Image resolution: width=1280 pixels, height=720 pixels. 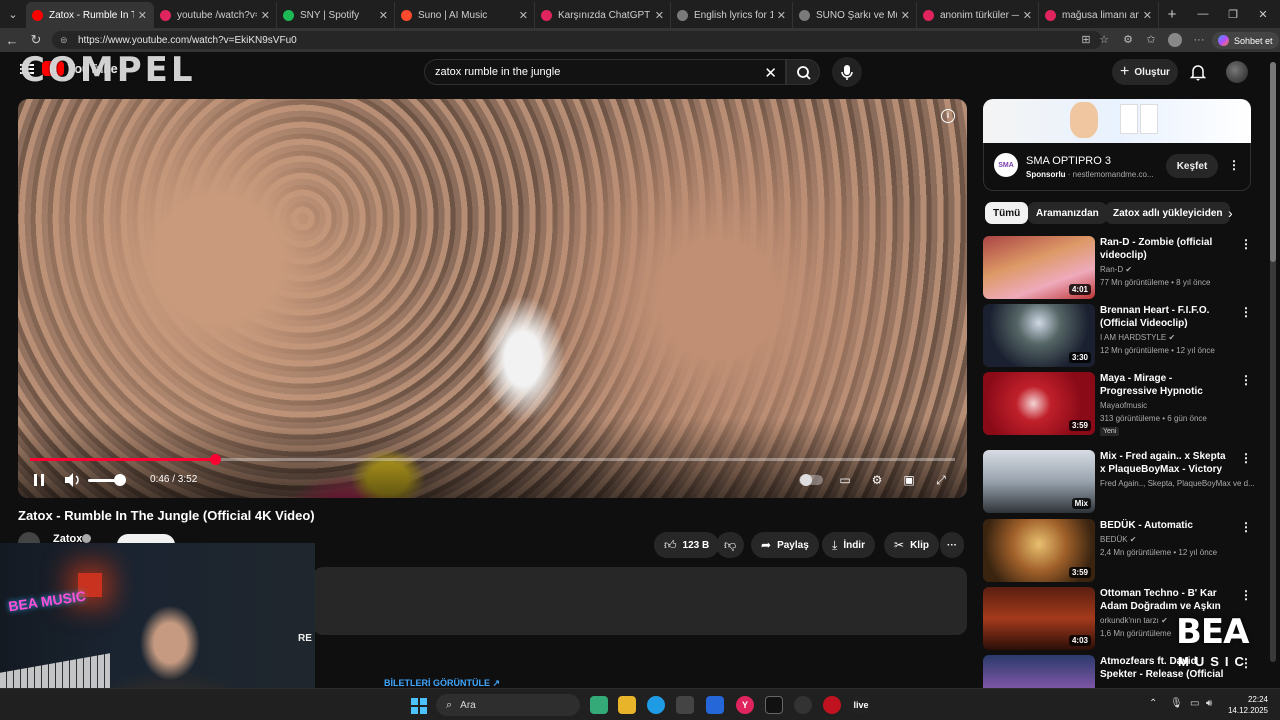 What do you see at coordinates (13, 14) in the screenshot?
I see `tab-list-chevron-icon: ⌄` at bounding box center [13, 14].